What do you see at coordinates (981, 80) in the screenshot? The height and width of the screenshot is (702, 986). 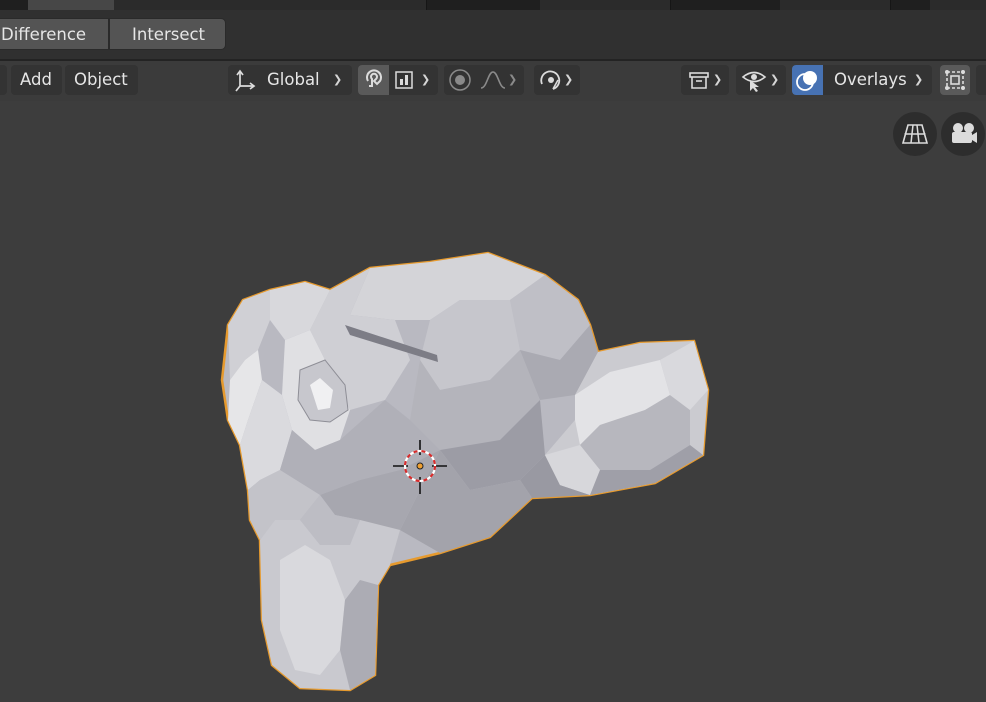 I see `shading-mode-edge` at bounding box center [981, 80].